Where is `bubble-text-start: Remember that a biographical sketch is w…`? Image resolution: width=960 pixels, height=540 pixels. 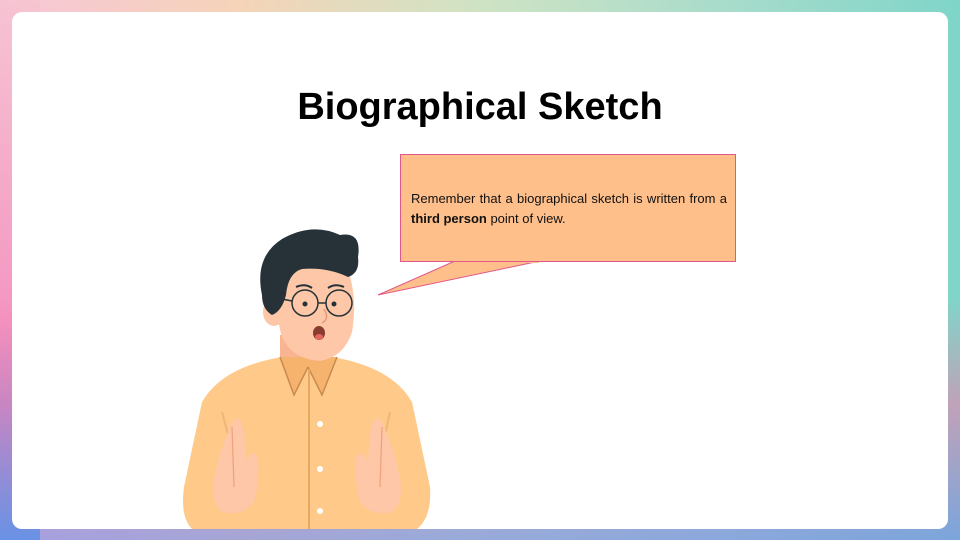 bubble-text-start: Remember that a biographical sketch is w… is located at coordinates (569, 198).